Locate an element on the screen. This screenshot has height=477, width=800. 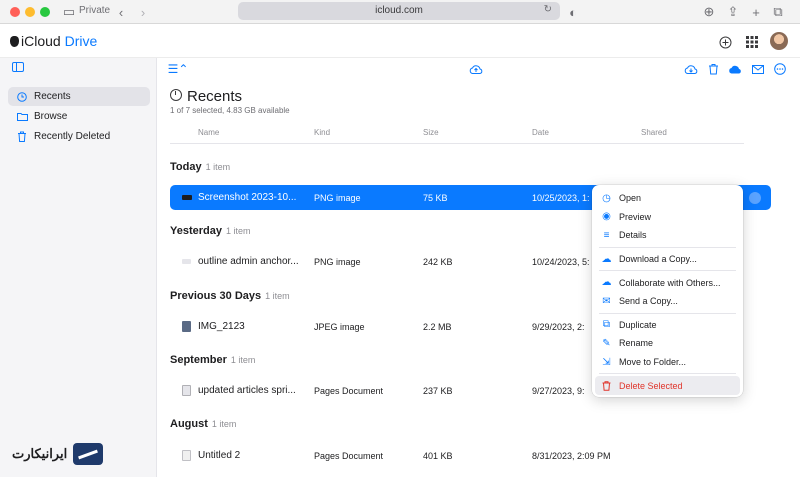
menu-item-preview: ◉ Preview is located at coordinates (667, 217).